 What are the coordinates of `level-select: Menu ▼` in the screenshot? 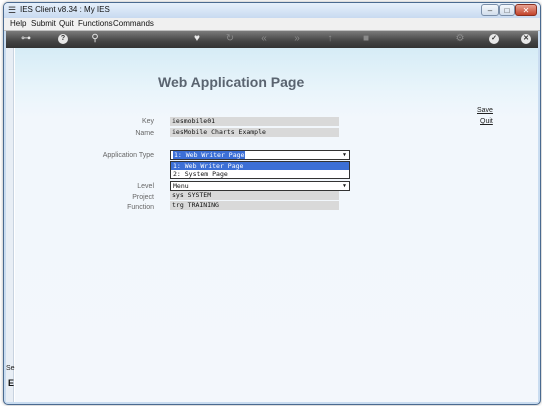 It's located at (260, 186).